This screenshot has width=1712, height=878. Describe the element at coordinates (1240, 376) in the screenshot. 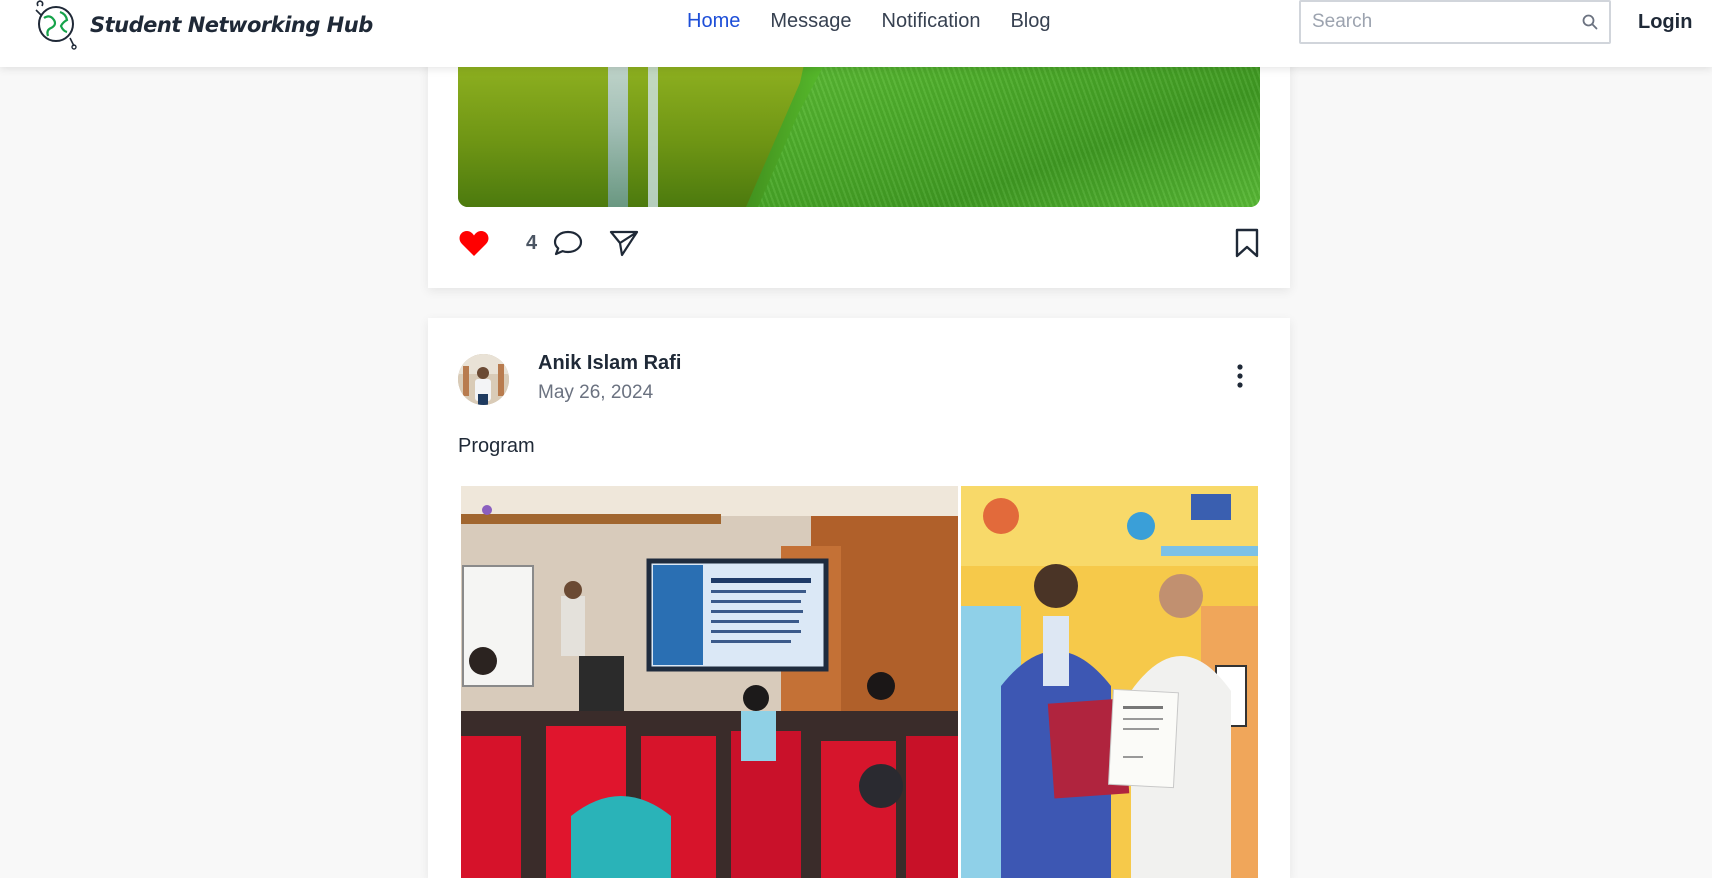

I see `more-vertical-icon` at that location.